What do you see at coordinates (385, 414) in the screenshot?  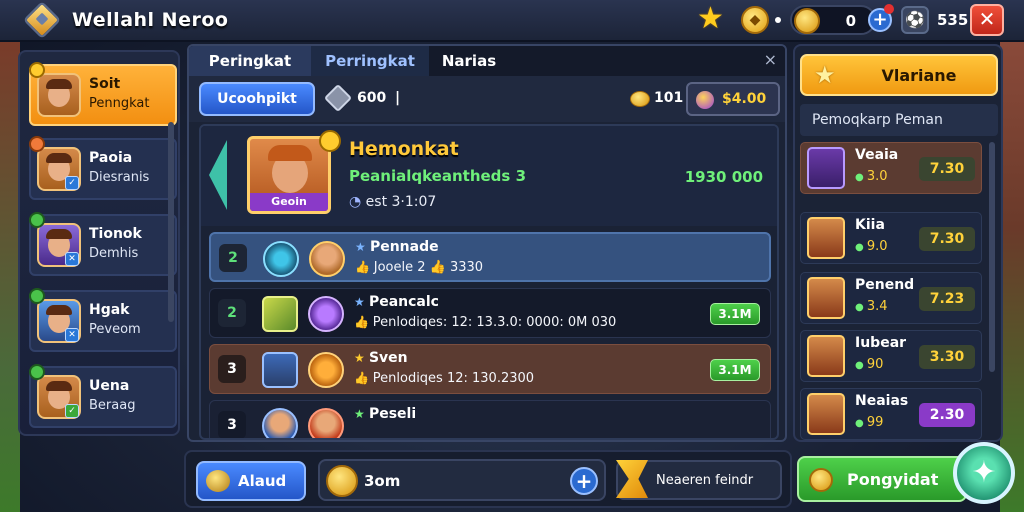 I see `row-title: Peseli` at bounding box center [385, 414].